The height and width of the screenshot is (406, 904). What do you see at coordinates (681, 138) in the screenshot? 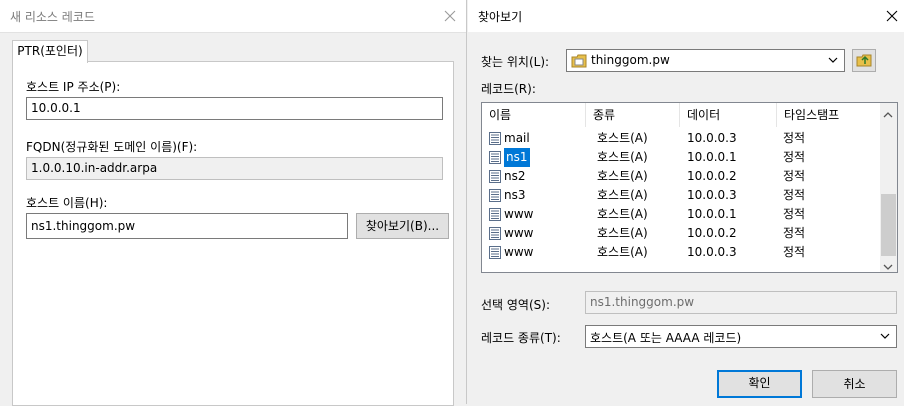
I see `table-row: mail 호스트(A) 10.0.0.3 정적` at bounding box center [681, 138].